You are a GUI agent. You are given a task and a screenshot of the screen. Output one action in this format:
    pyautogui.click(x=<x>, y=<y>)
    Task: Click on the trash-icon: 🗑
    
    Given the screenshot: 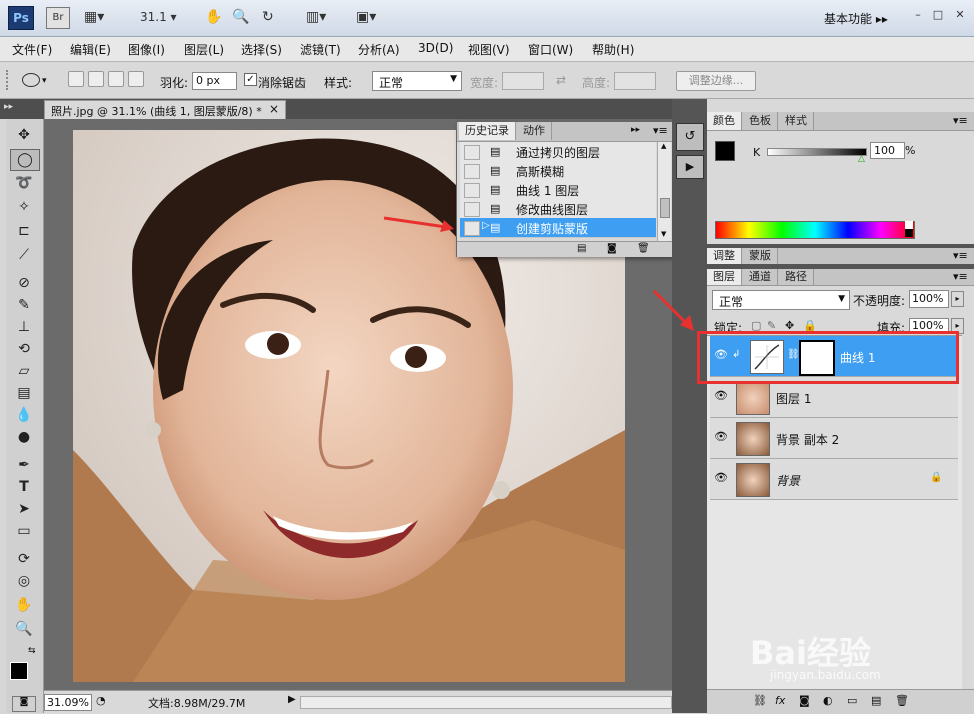 What is the action you would take?
    pyautogui.click(x=643, y=248)
    